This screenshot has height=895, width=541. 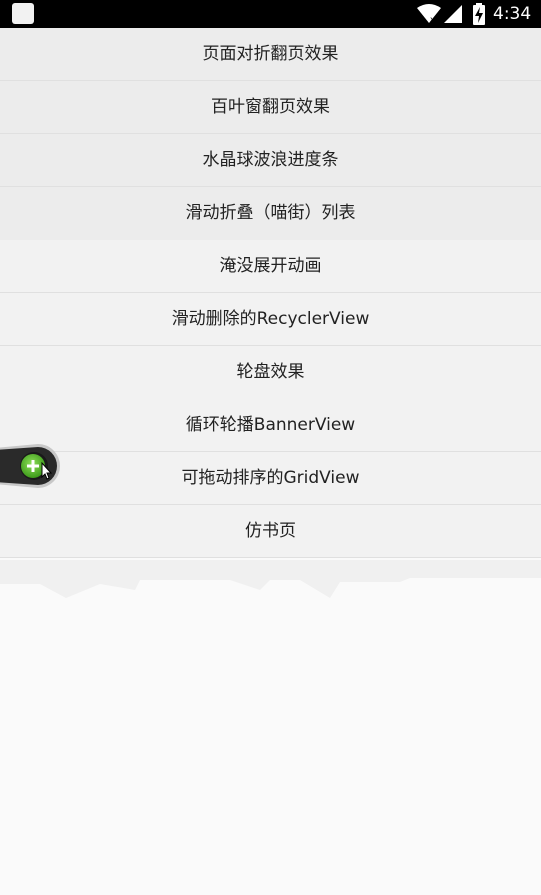 I want to click on svg-text: x, so click(x=432, y=19).